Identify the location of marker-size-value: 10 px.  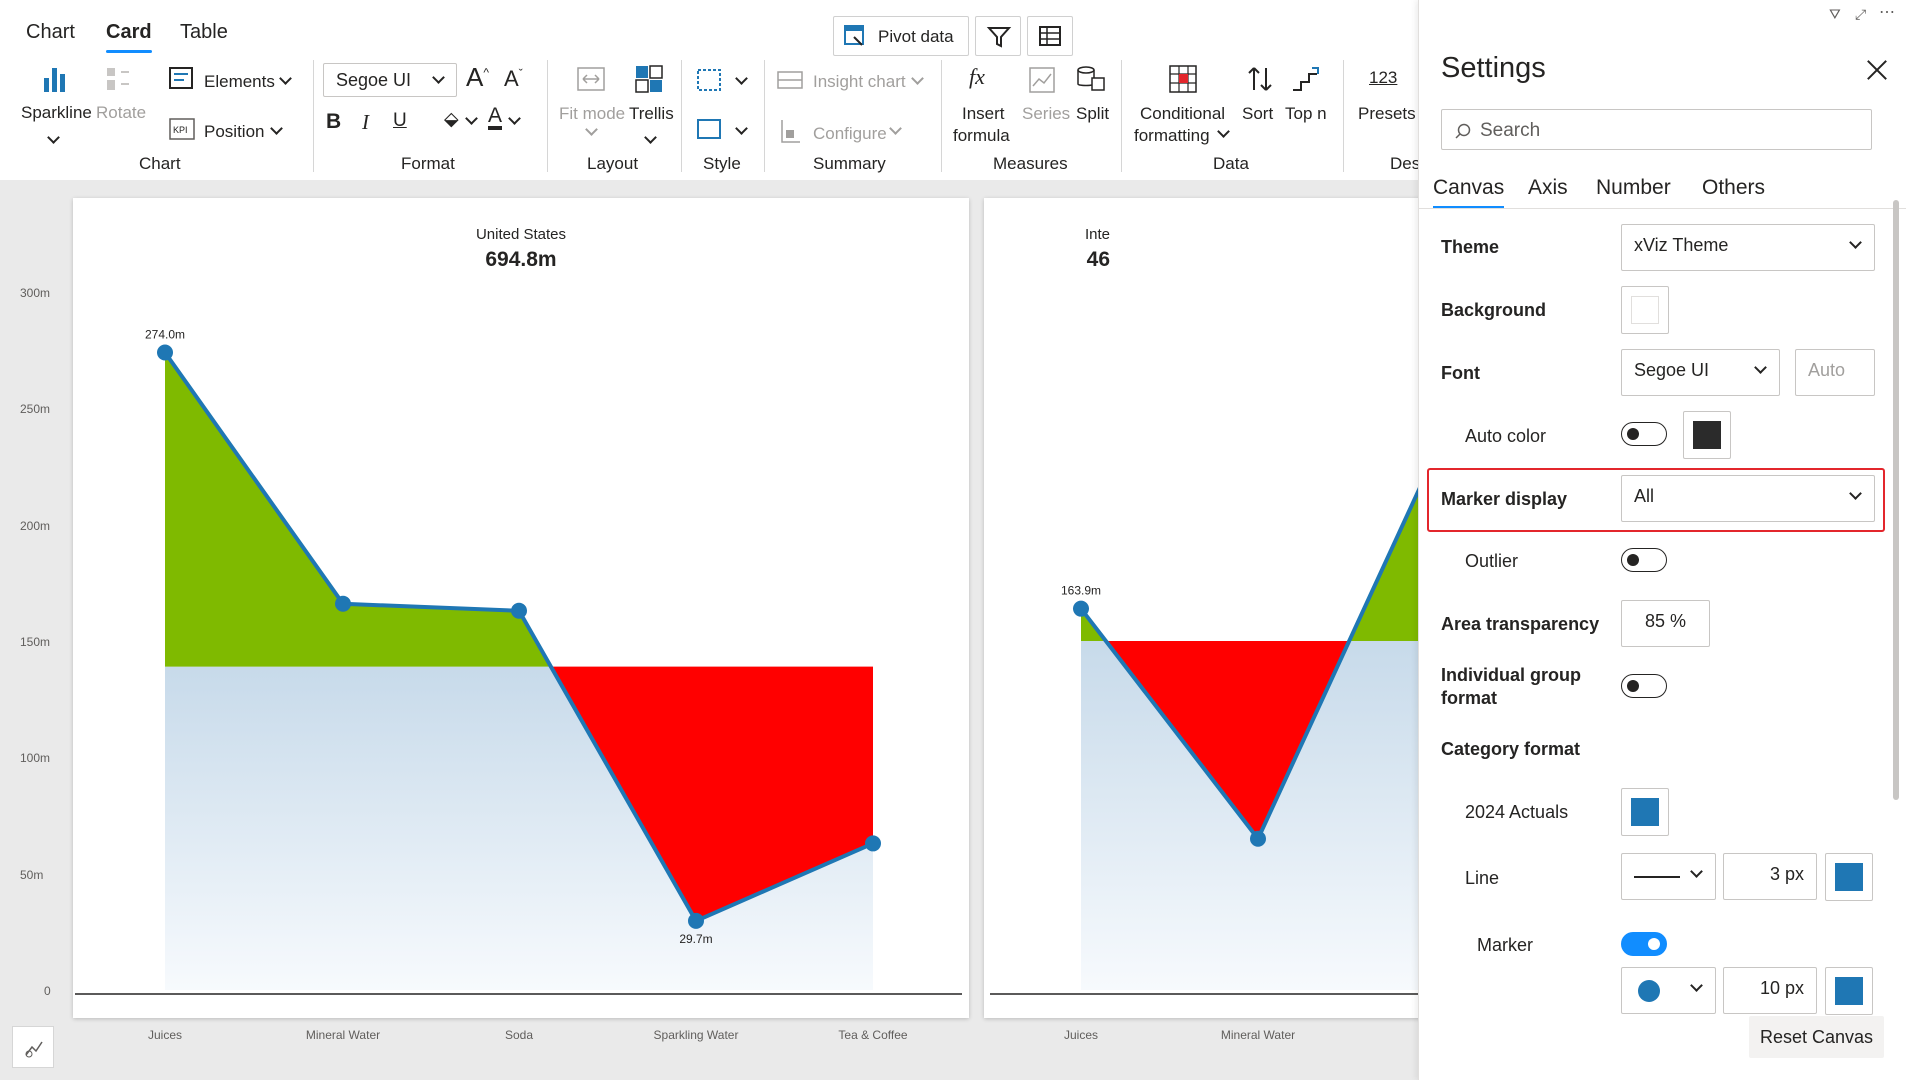
(1781, 988).